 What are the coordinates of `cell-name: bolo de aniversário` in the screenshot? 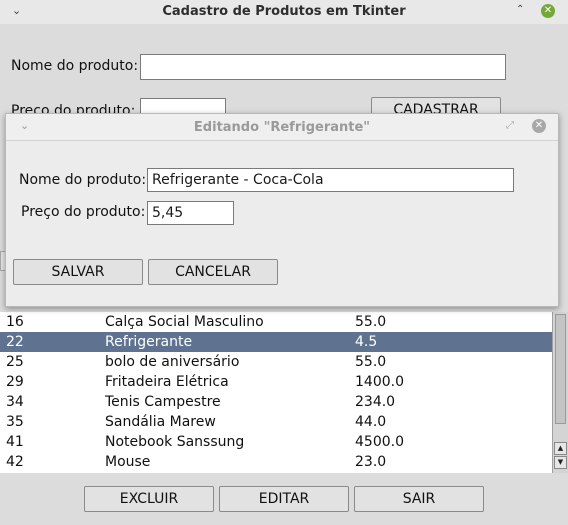 It's located at (172, 362).